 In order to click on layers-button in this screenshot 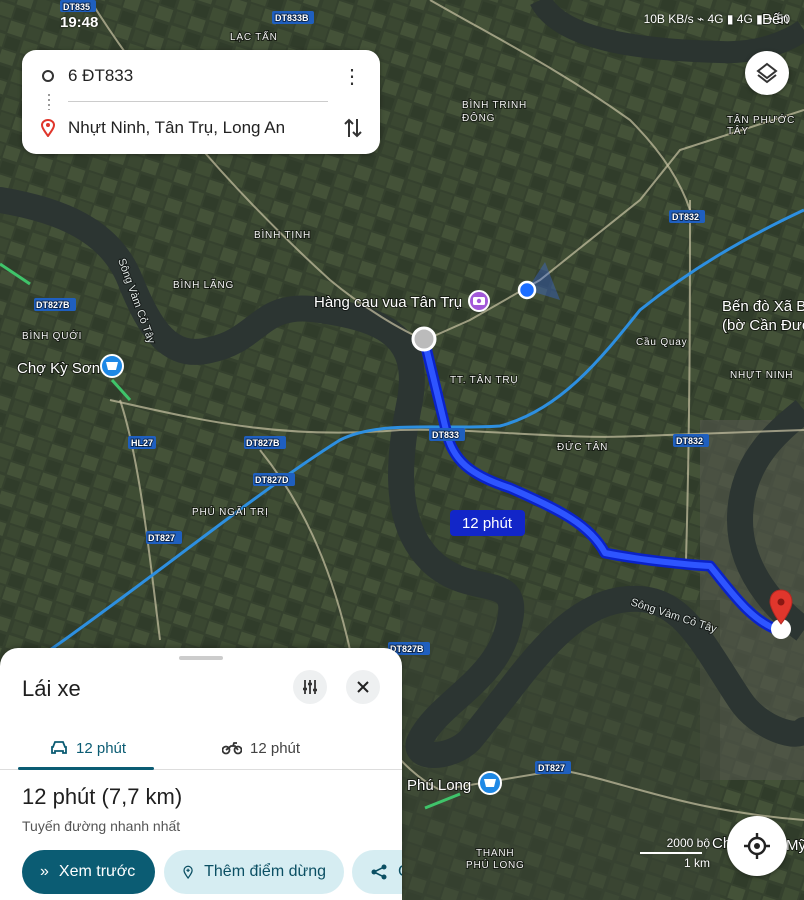, I will do `click(767, 73)`.